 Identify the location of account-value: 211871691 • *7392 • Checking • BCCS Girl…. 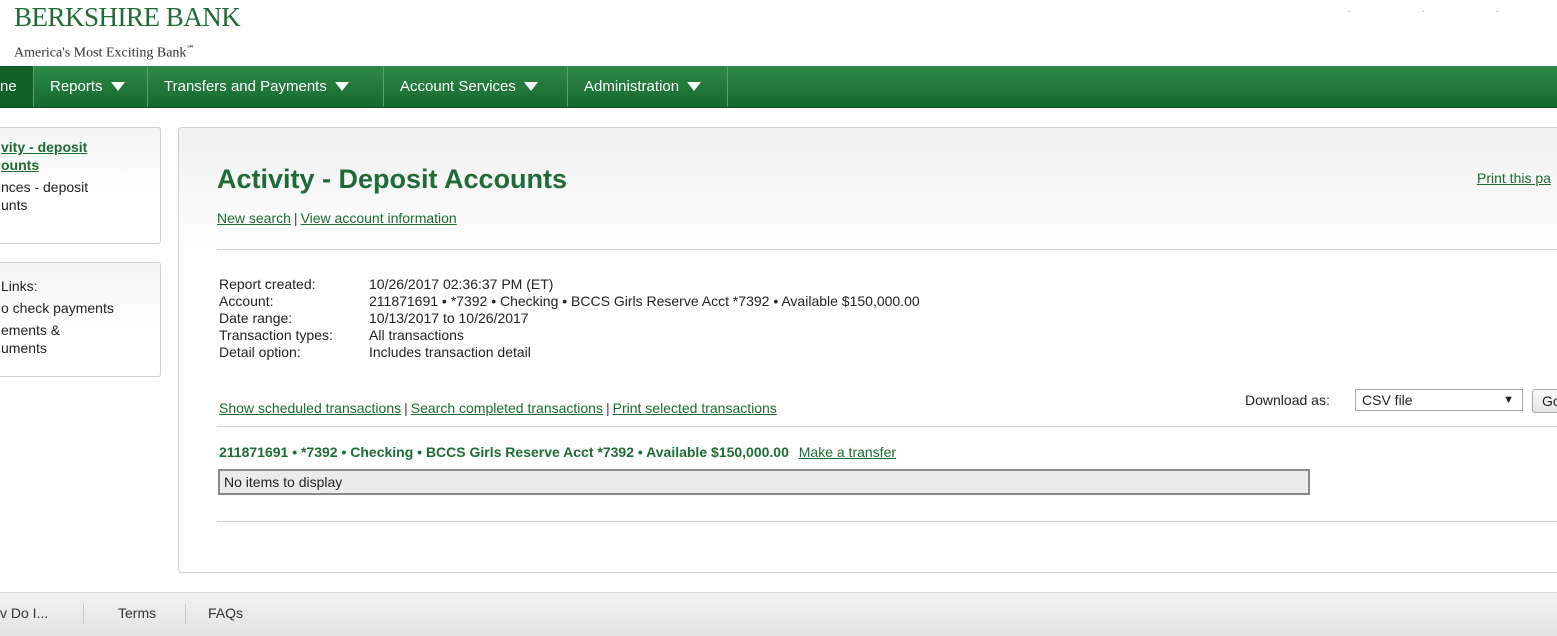
(644, 301).